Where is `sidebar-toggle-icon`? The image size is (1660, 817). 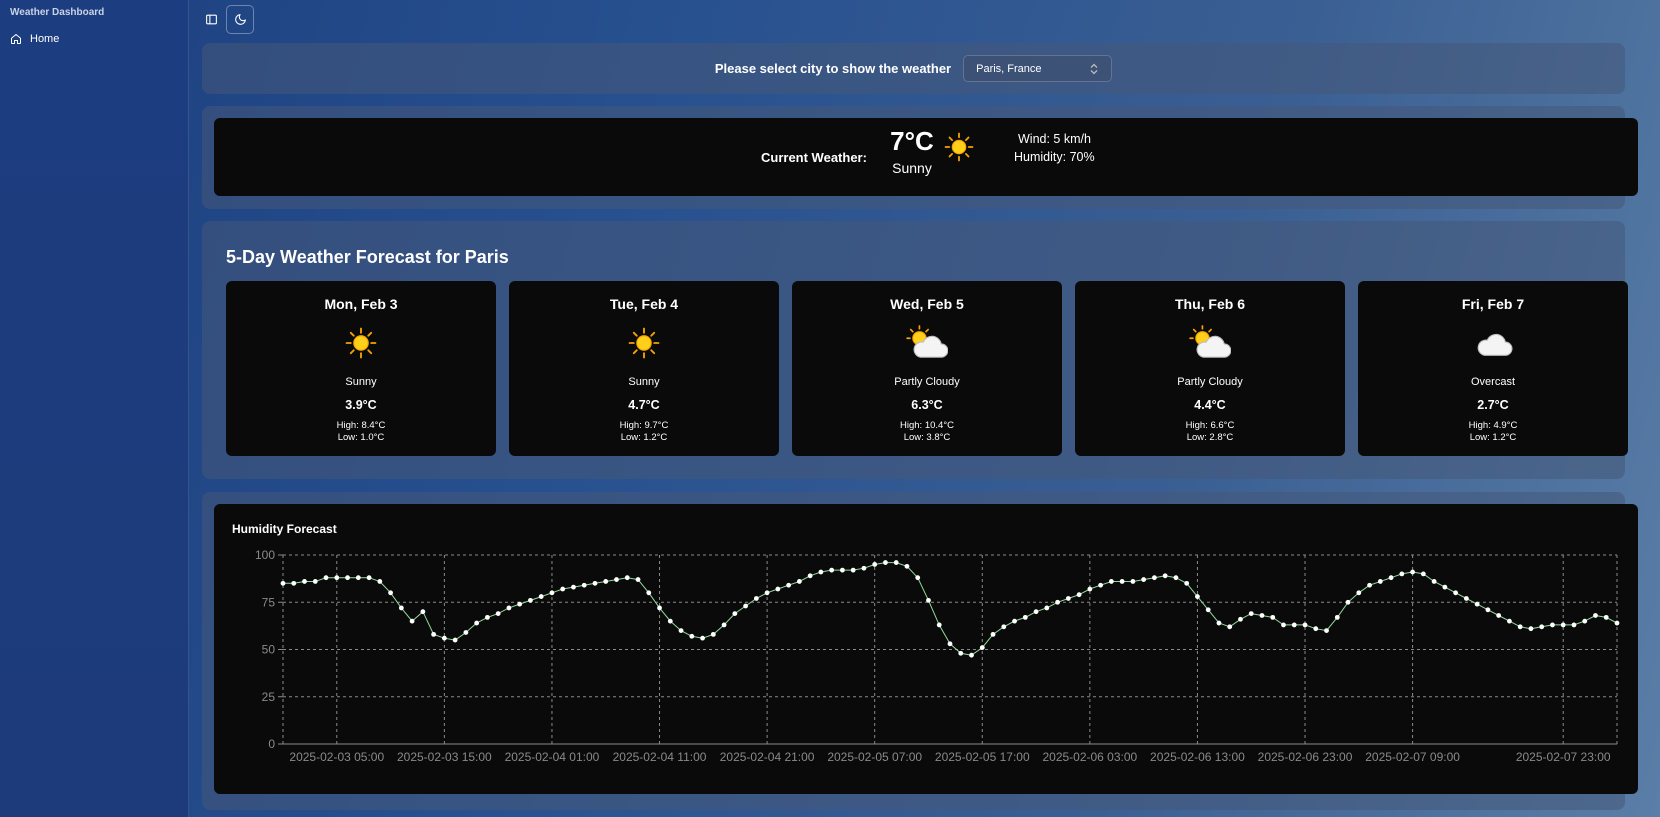 sidebar-toggle-icon is located at coordinates (211, 19).